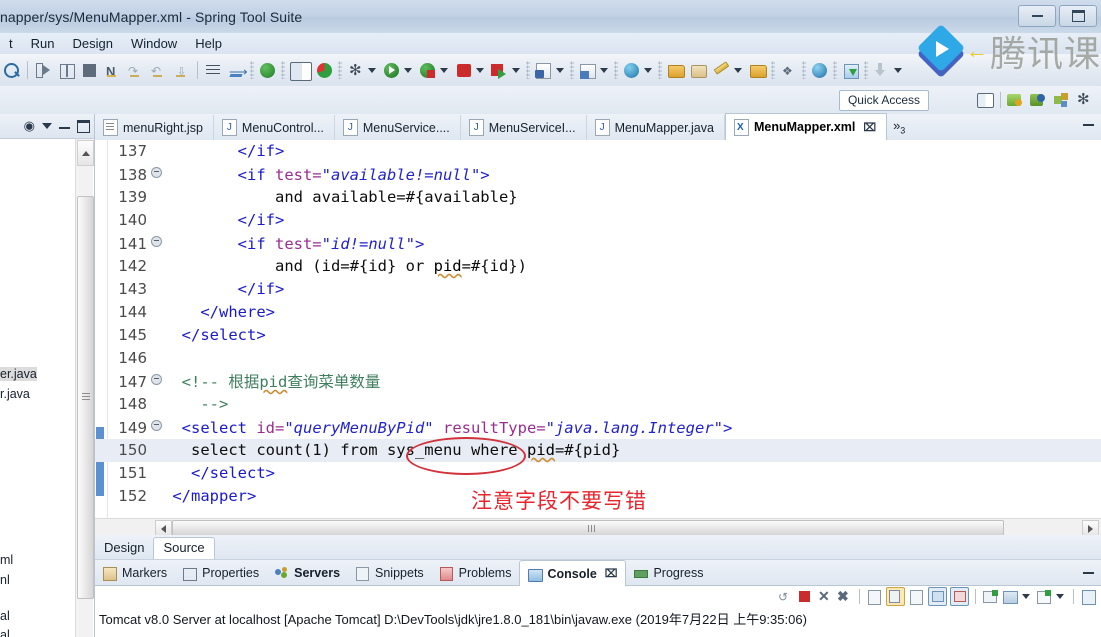 The width and height of the screenshot is (1101, 637). What do you see at coordinates (1078, 16) in the screenshot?
I see `restore-button` at bounding box center [1078, 16].